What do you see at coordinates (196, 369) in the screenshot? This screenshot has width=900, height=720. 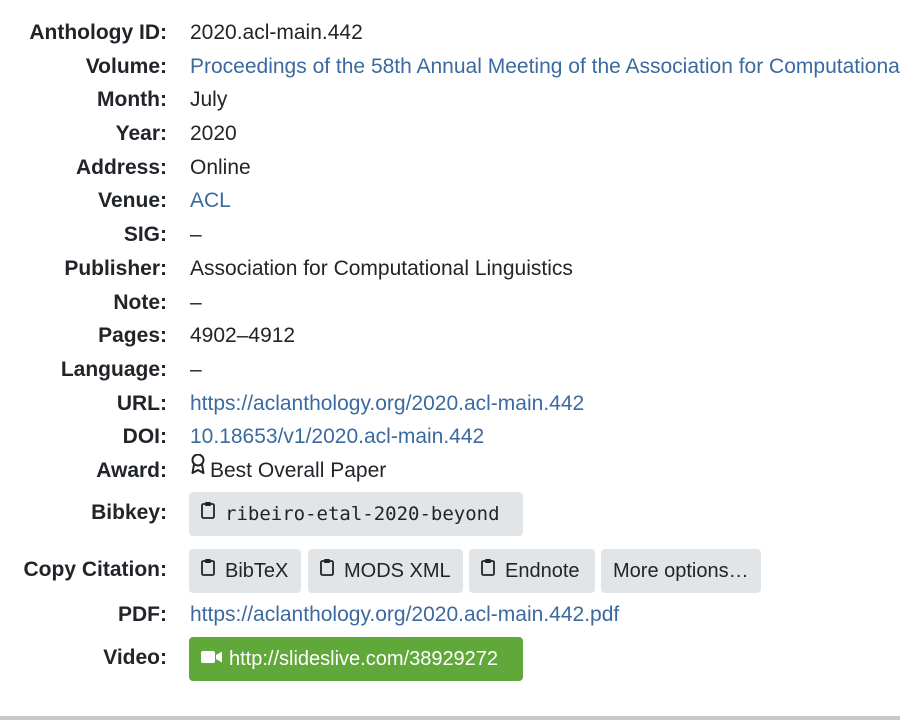 I see `value-language: –` at bounding box center [196, 369].